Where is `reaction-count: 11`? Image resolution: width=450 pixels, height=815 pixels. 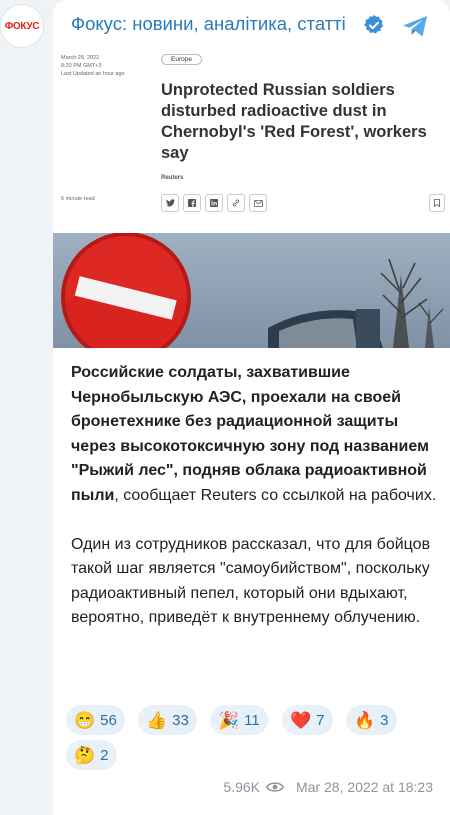 reaction-count: 11 is located at coordinates (252, 720).